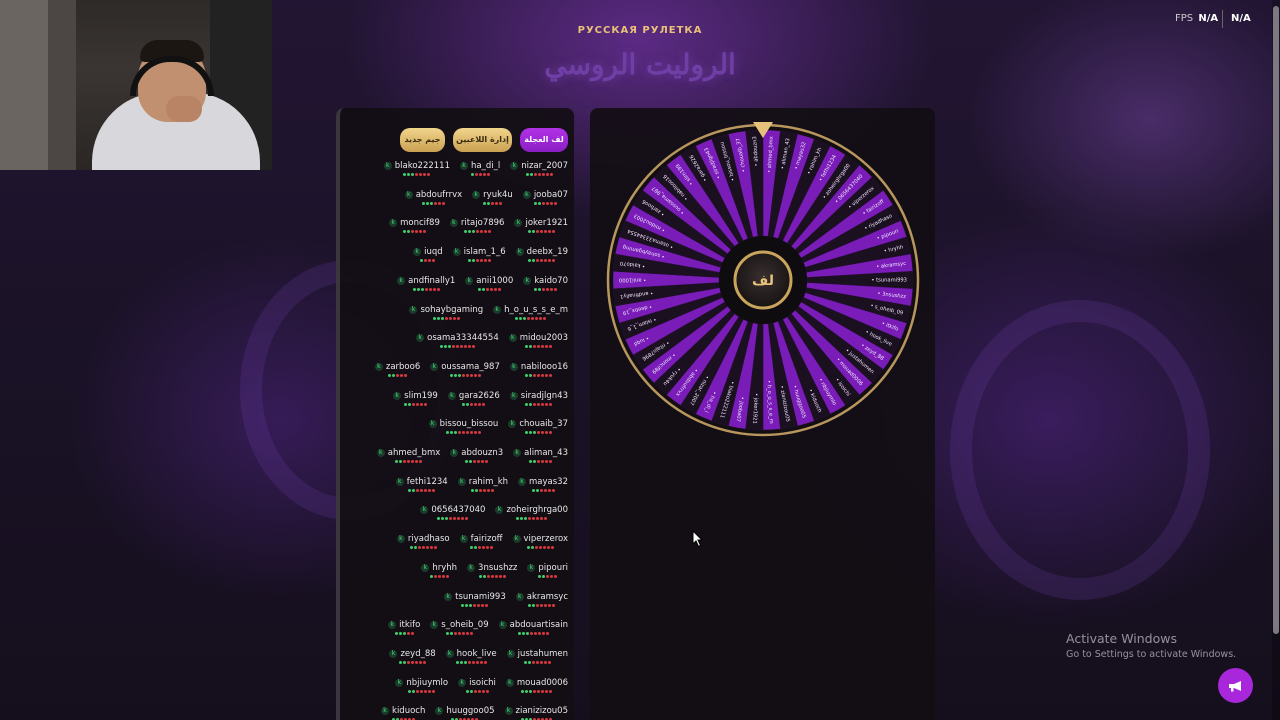 This screenshot has height=720, width=1280. I want to click on player-entry: k oussama_987, so click(465, 372).